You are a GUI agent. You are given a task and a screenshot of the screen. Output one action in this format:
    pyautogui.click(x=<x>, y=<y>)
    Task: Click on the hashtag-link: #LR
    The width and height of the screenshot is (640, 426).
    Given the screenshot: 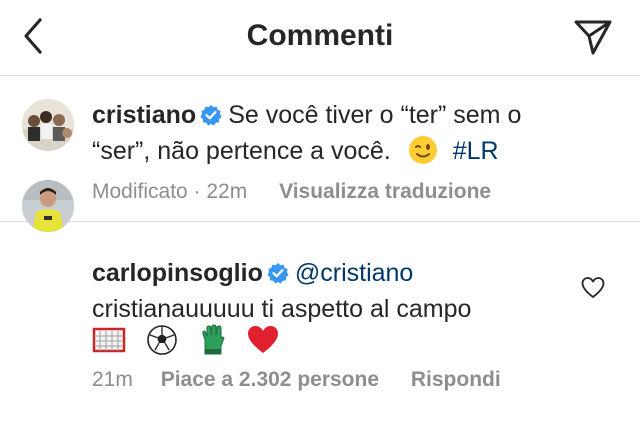 What is the action you would take?
    pyautogui.click(x=476, y=151)
    